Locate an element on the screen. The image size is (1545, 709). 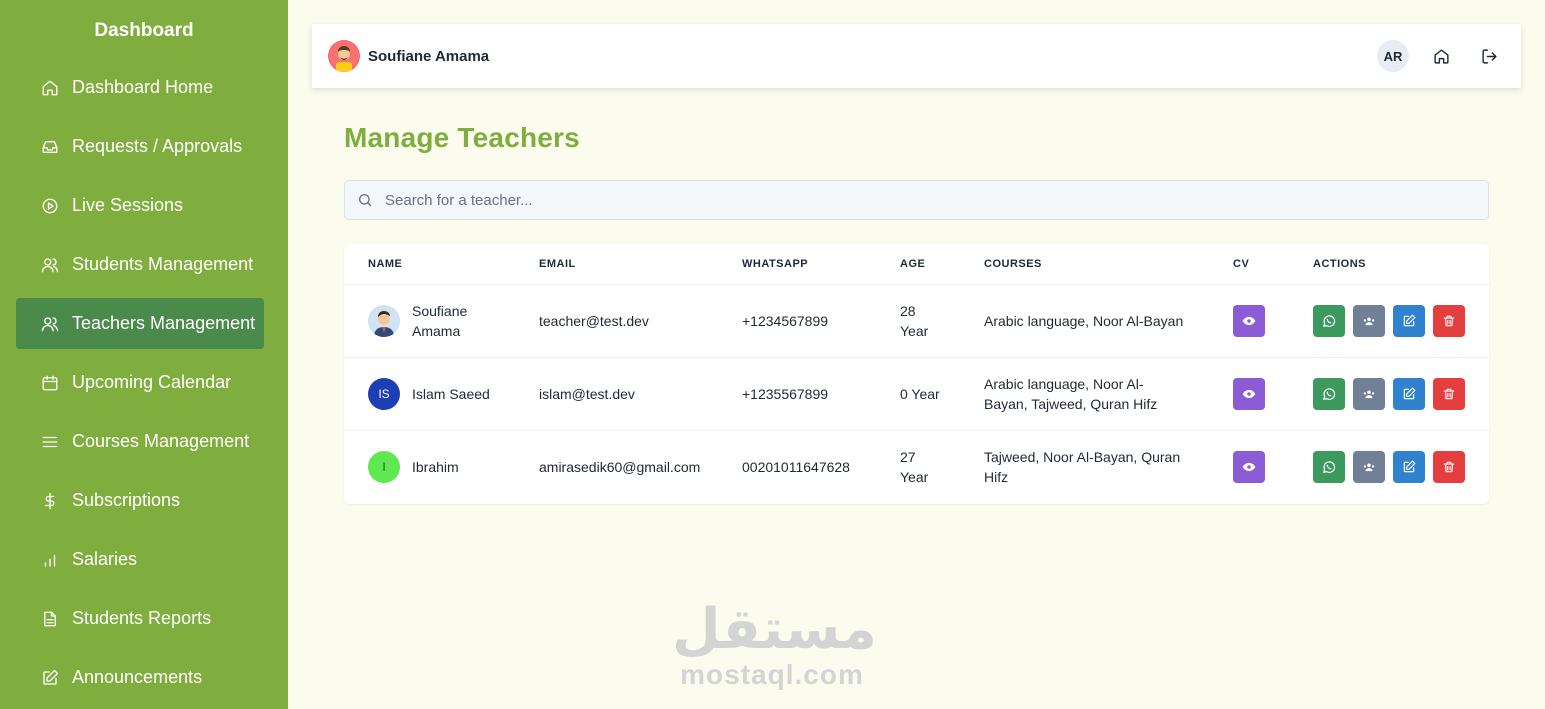
teacher-courses: Arabic language, Noor Al-Bayan is located at coordinates (1084, 321).